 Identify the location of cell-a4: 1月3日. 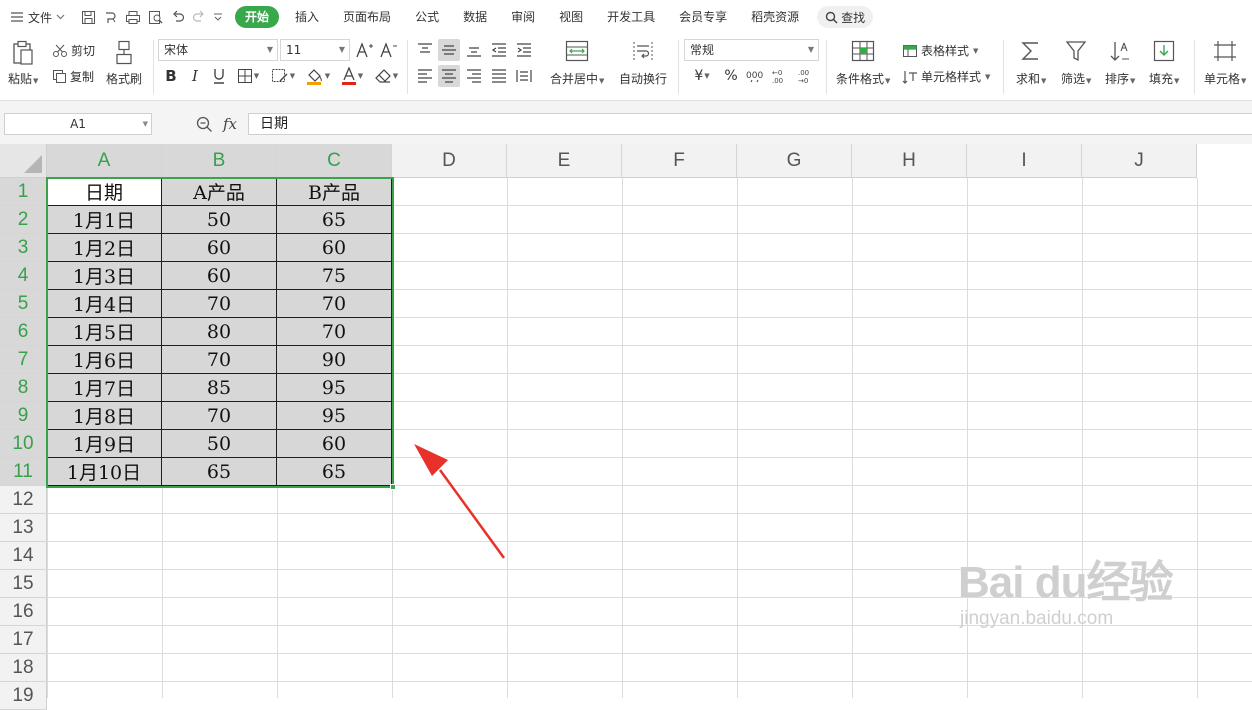
(104, 276).